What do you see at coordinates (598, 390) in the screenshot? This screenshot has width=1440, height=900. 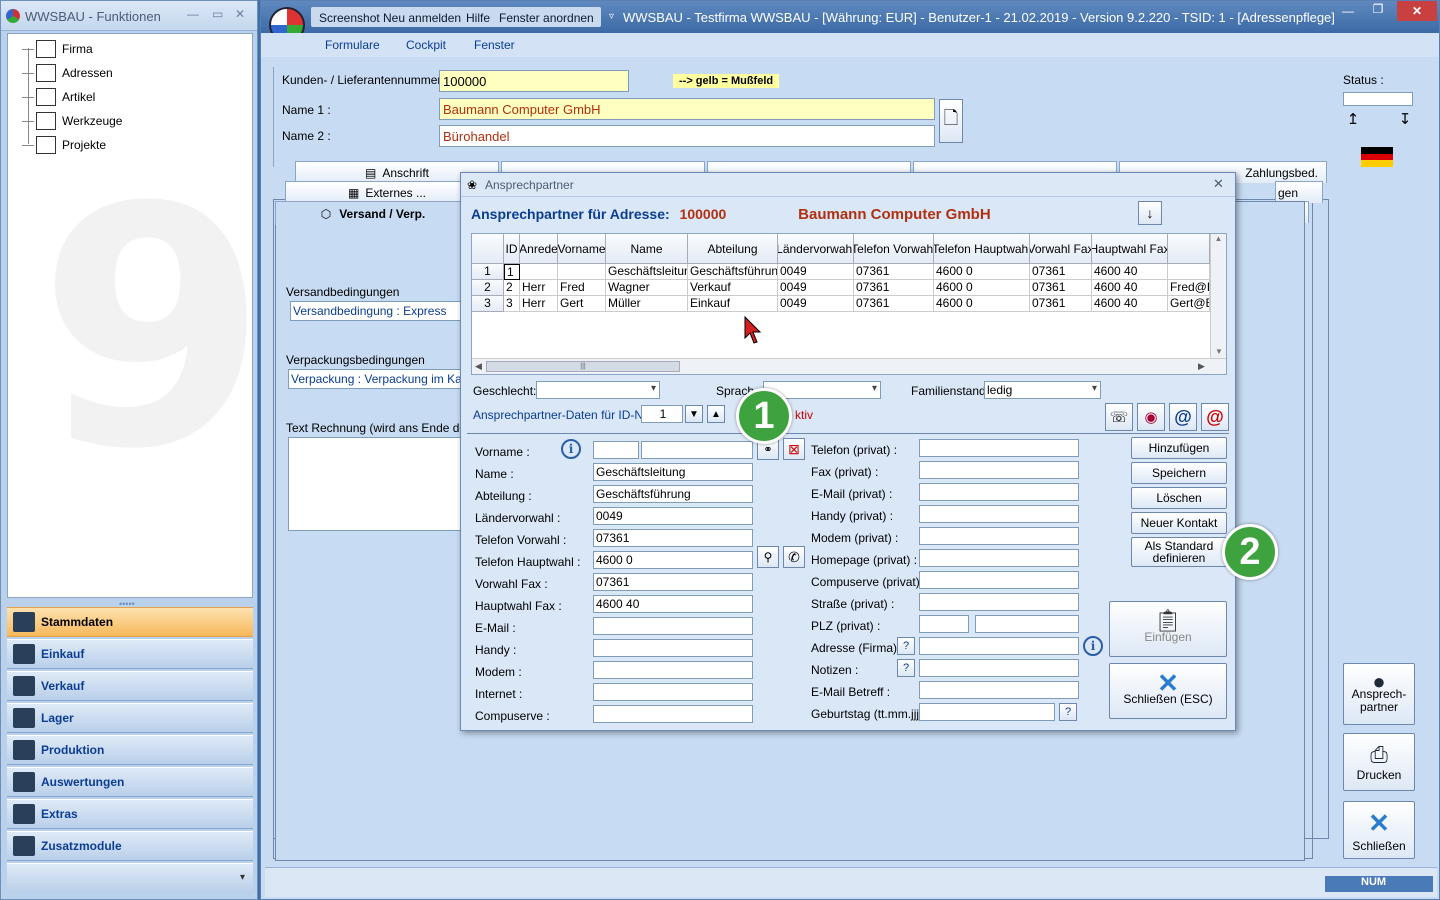 I see `geschlecht-select` at bounding box center [598, 390].